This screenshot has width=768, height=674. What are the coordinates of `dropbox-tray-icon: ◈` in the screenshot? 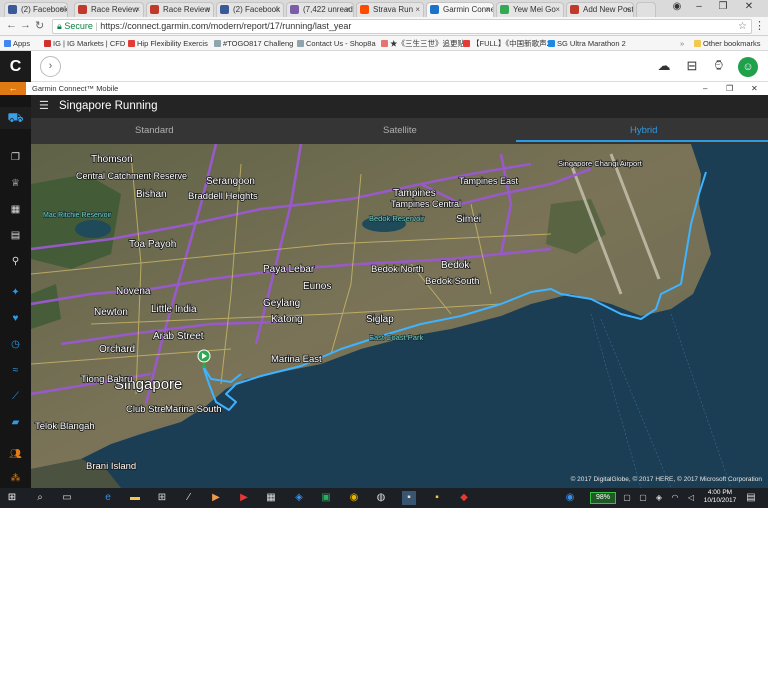 It's located at (659, 498).